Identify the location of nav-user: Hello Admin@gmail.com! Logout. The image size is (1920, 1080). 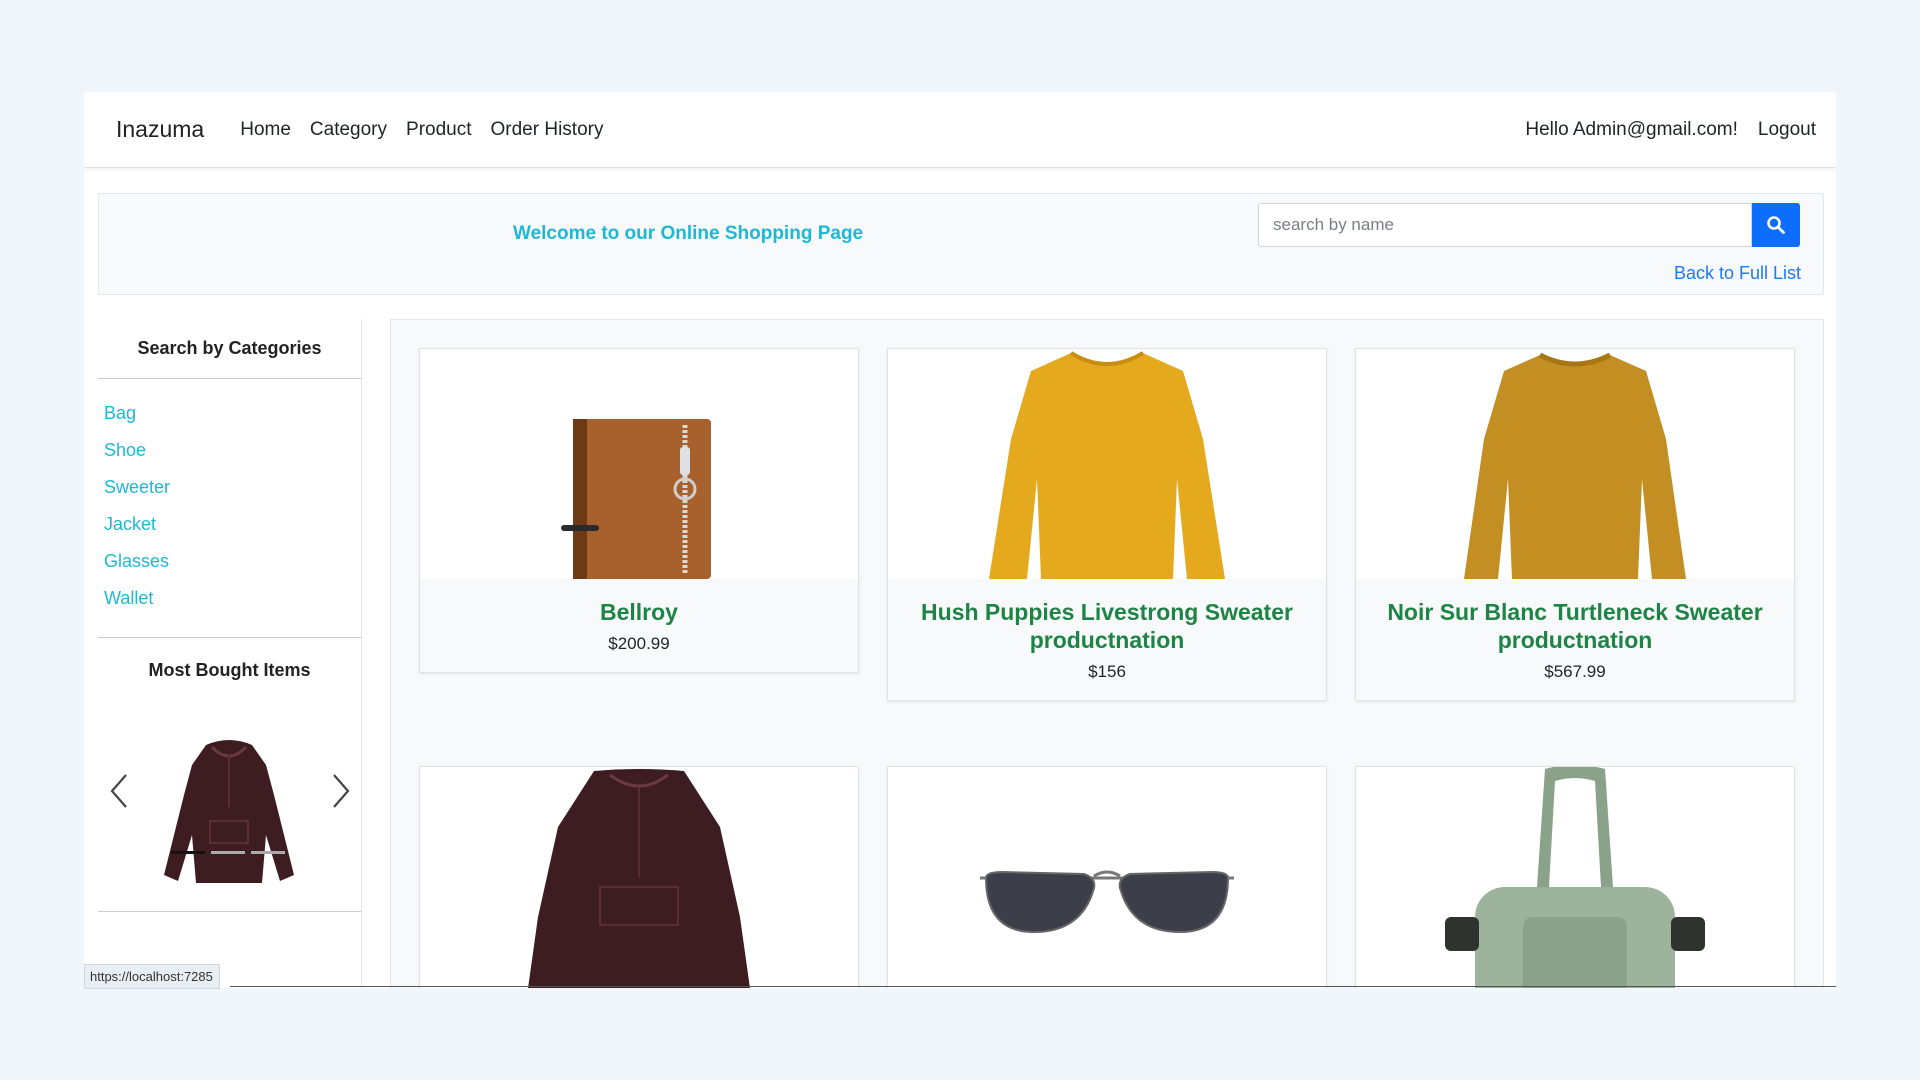
(1670, 130).